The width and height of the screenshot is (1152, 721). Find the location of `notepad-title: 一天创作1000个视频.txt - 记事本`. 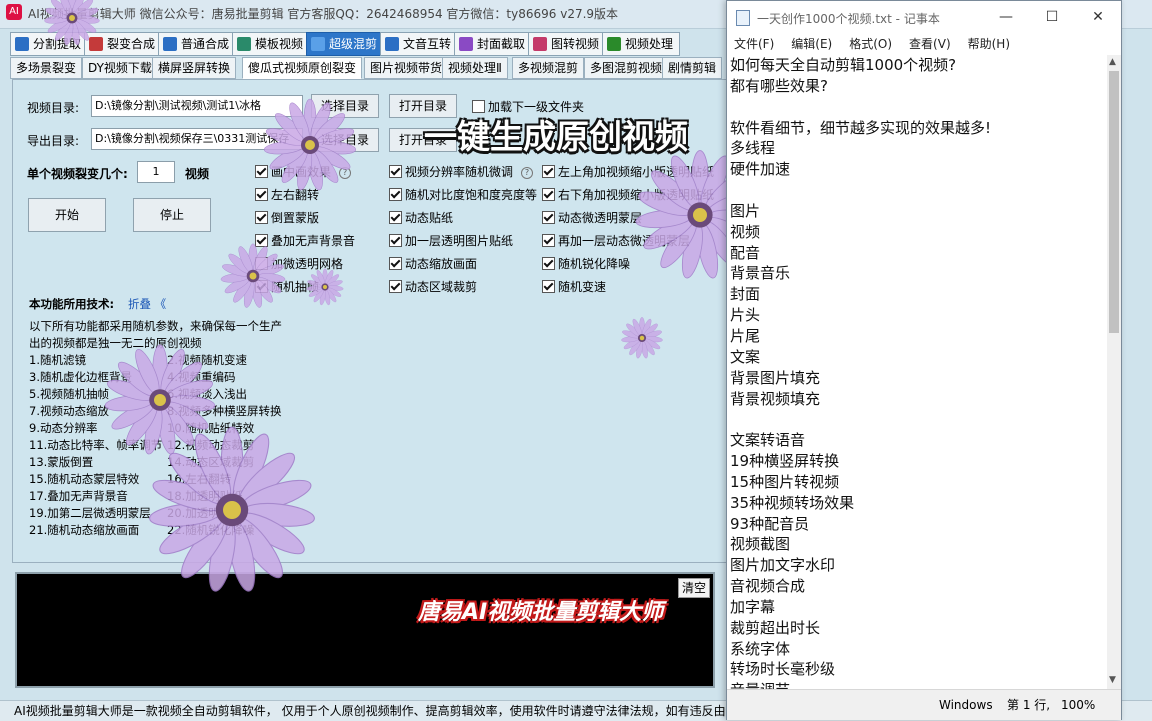

notepad-title: 一天创作1000个视频.txt - 记事本 is located at coordinates (848, 19).